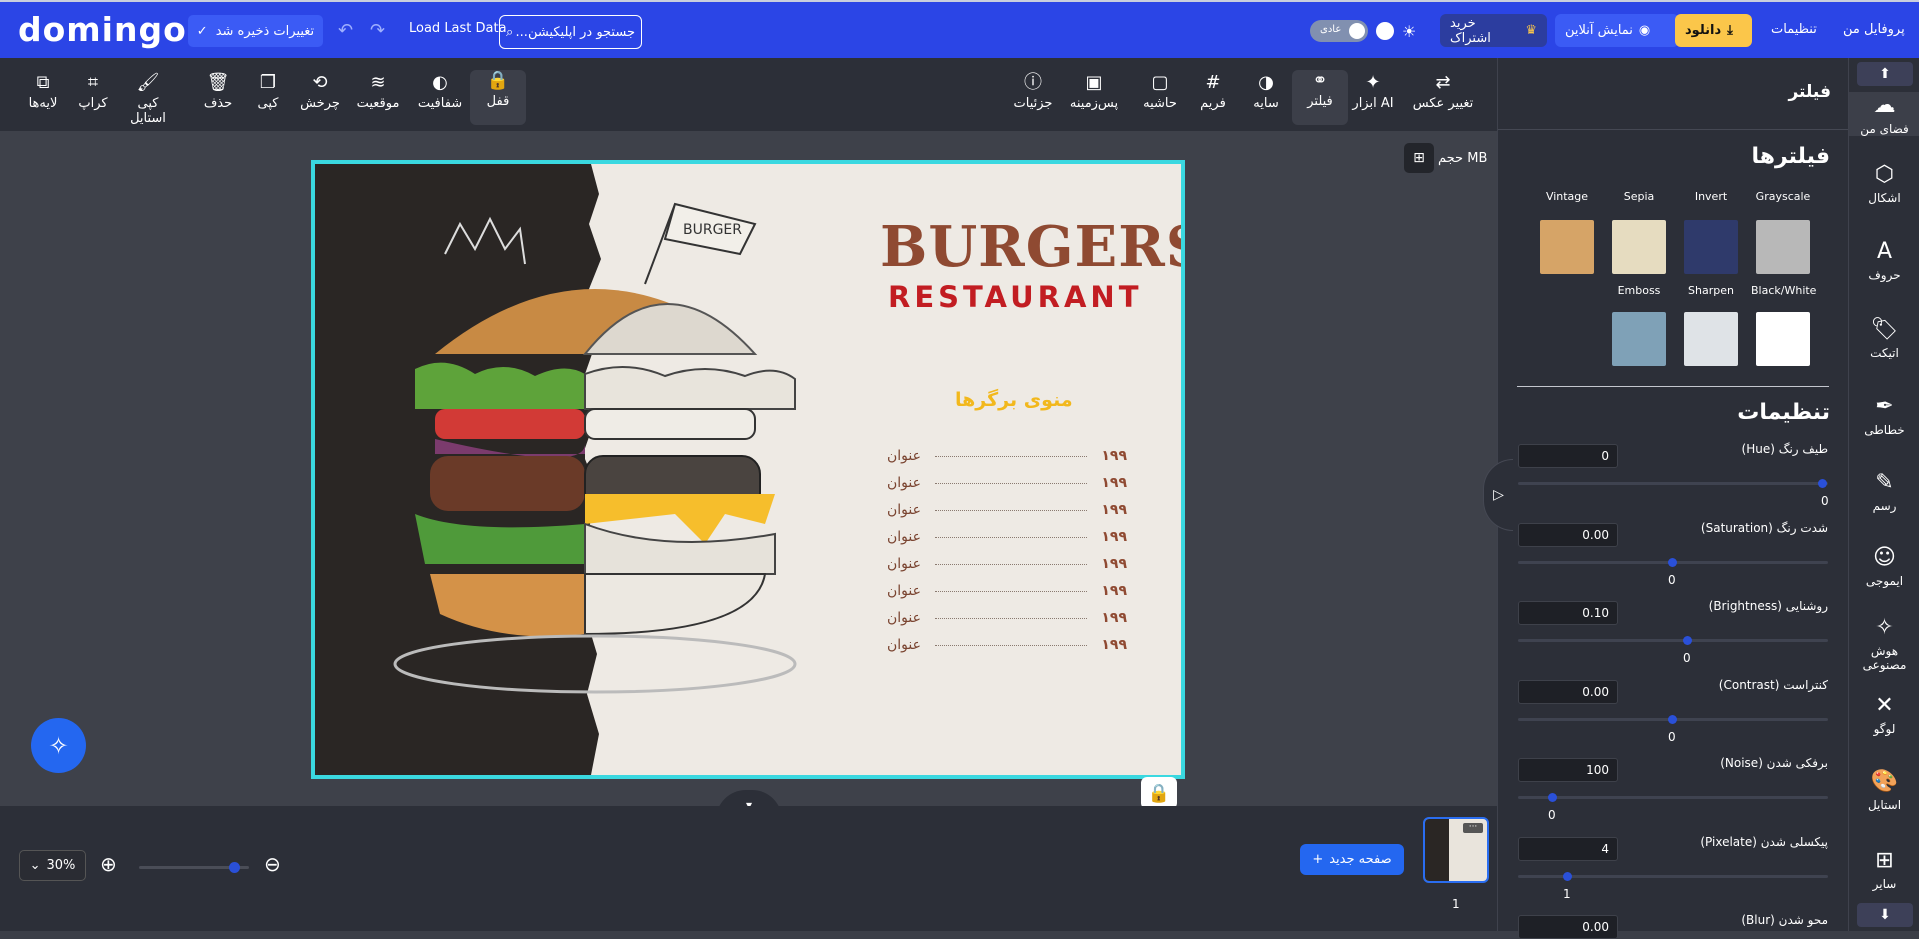  What do you see at coordinates (1568, 770) in the screenshot?
I see `setting-input: 100` at bounding box center [1568, 770].